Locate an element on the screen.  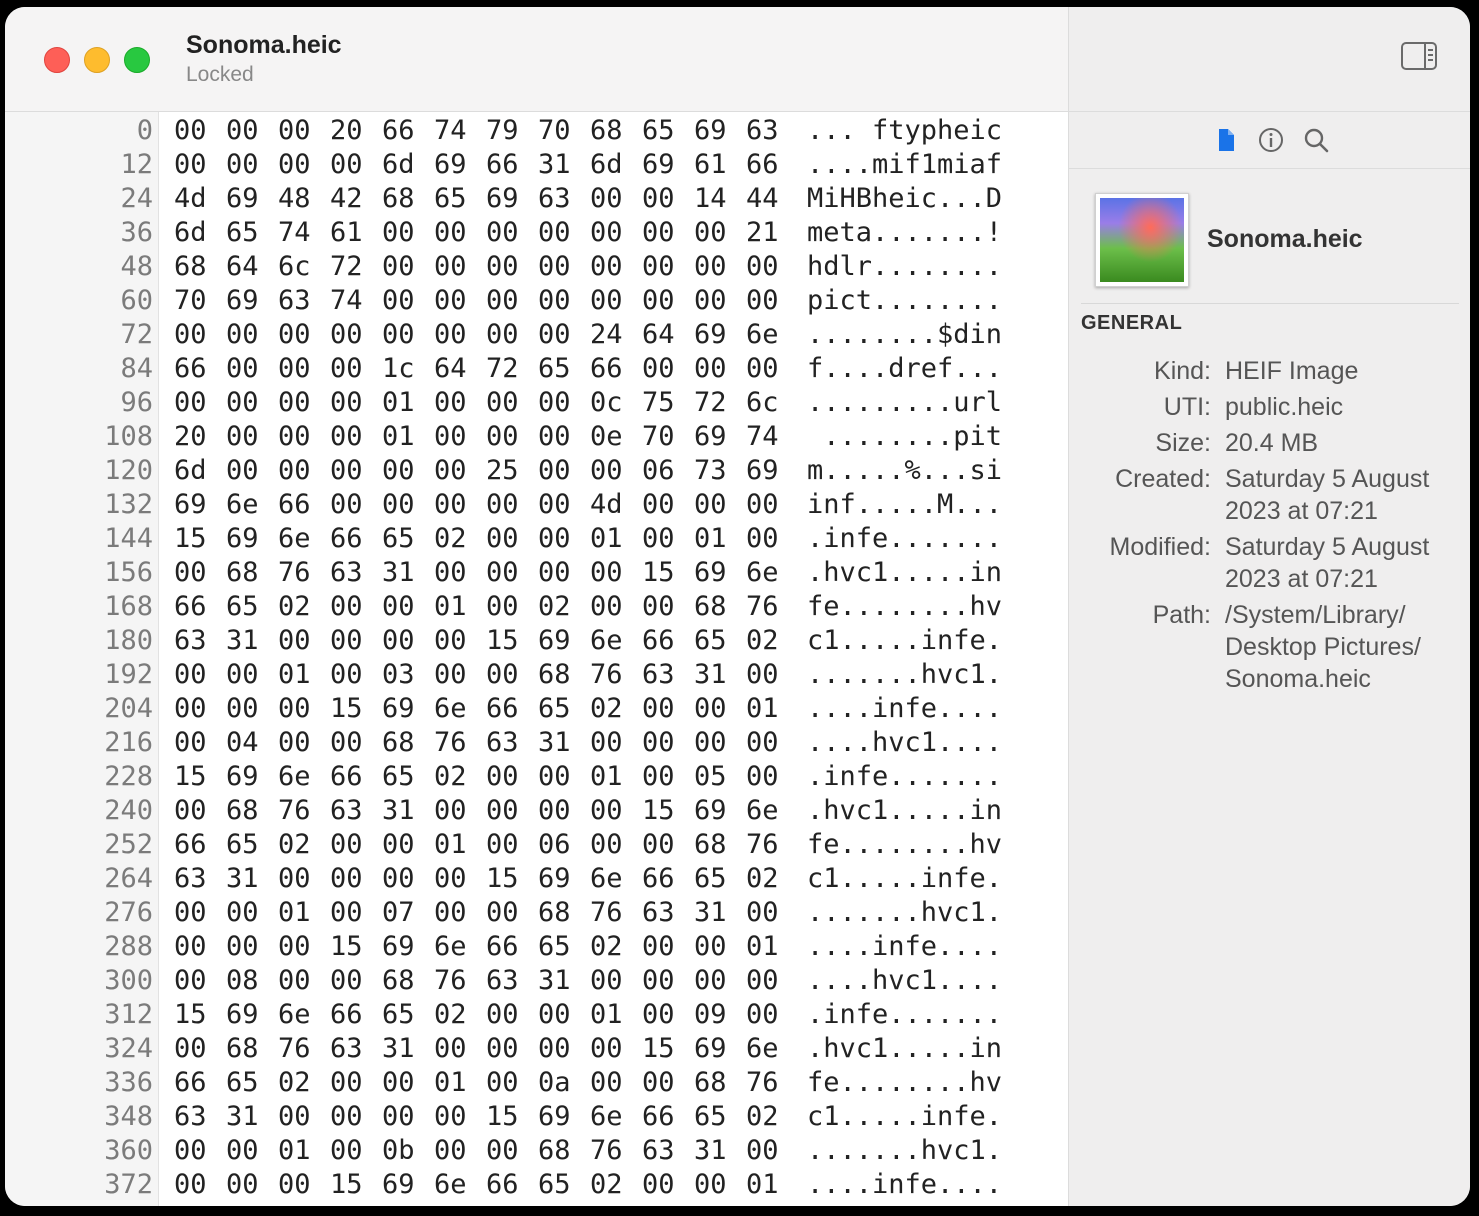
hex-byte: 42 is located at coordinates (356, 199).